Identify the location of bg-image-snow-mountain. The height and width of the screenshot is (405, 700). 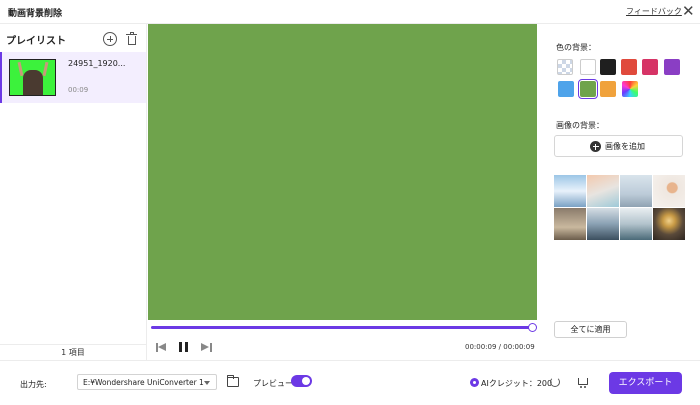
(570, 191).